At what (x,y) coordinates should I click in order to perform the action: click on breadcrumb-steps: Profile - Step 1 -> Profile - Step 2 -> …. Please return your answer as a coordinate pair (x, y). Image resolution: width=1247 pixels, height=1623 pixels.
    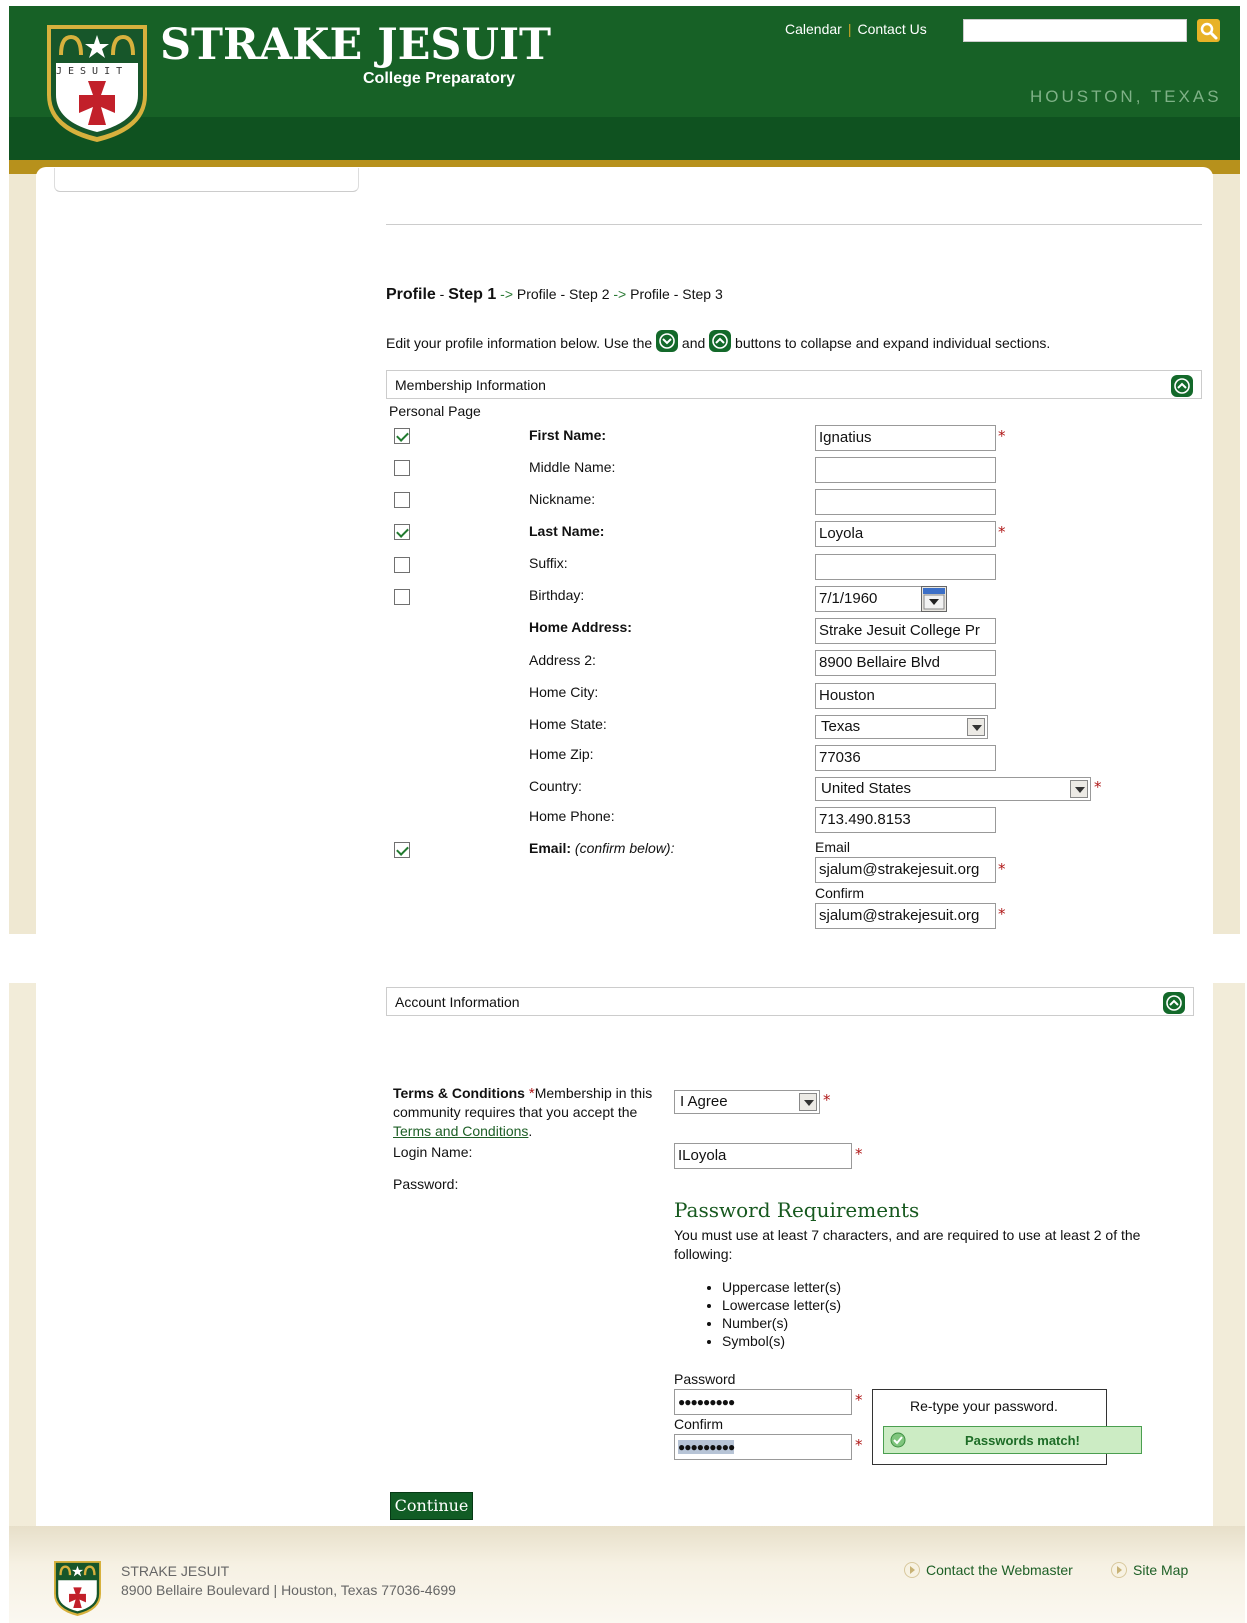
    Looking at the image, I should click on (554, 294).